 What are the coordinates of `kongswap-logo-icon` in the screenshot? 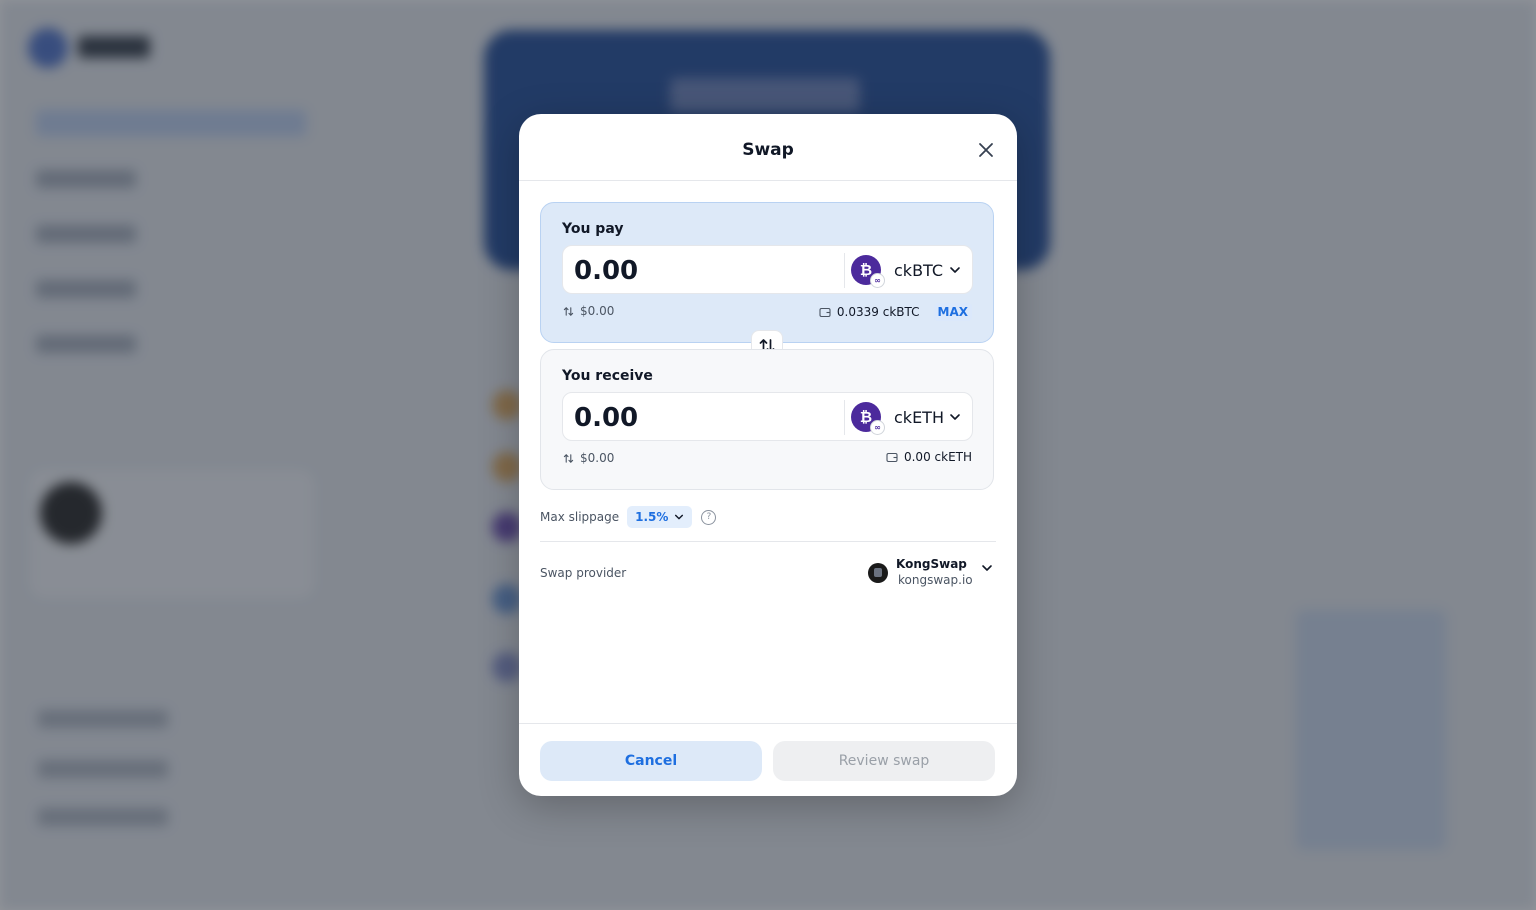 It's located at (878, 573).